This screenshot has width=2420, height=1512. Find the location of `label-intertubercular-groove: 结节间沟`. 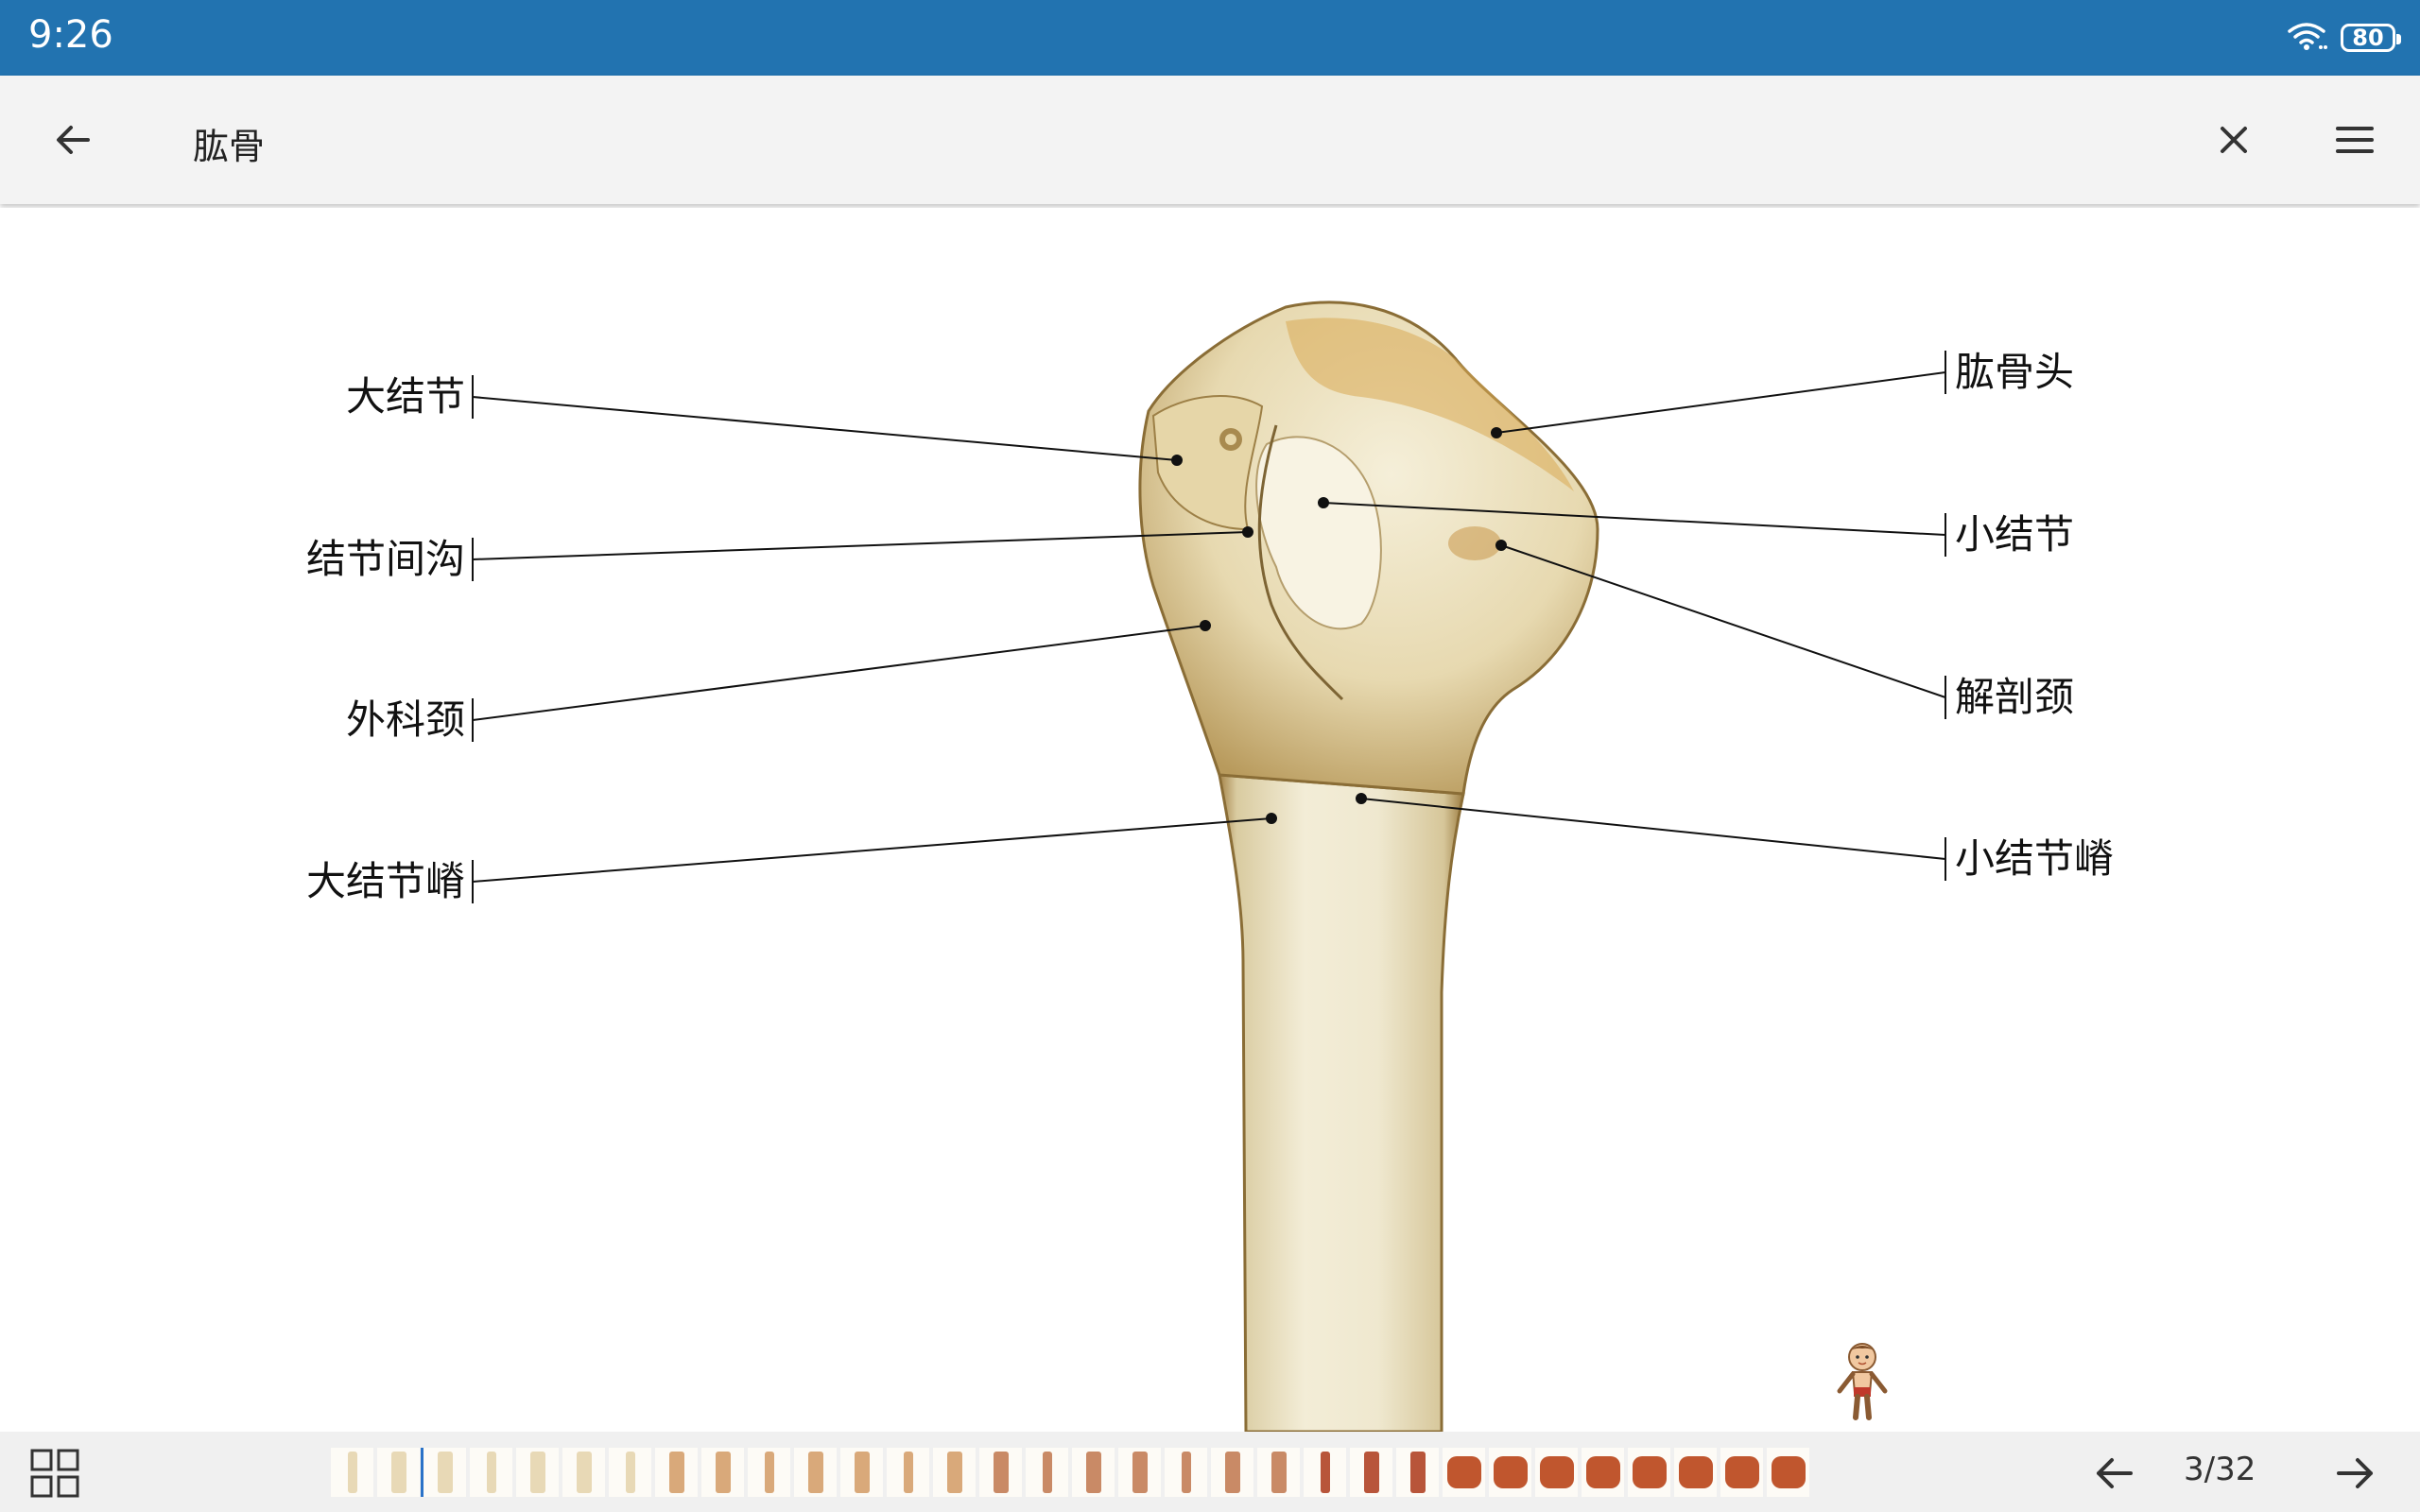

label-intertubercular-groove: 结节间沟 is located at coordinates (385, 559).